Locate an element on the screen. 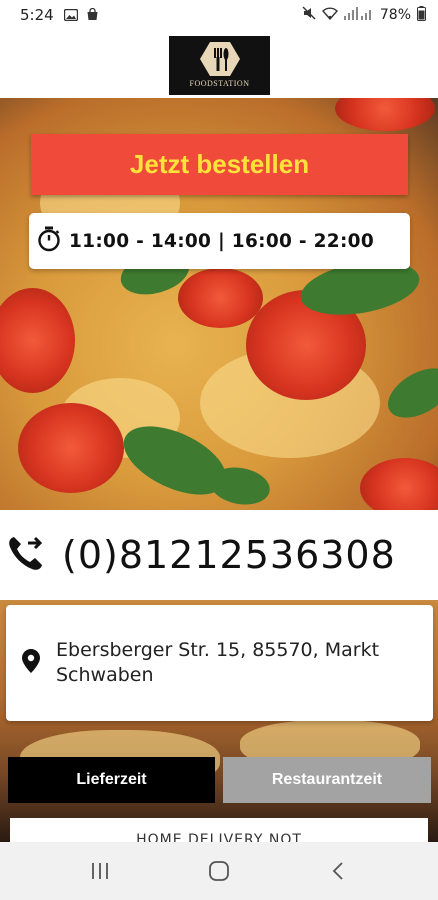  battery-text: 78% is located at coordinates (395, 15).